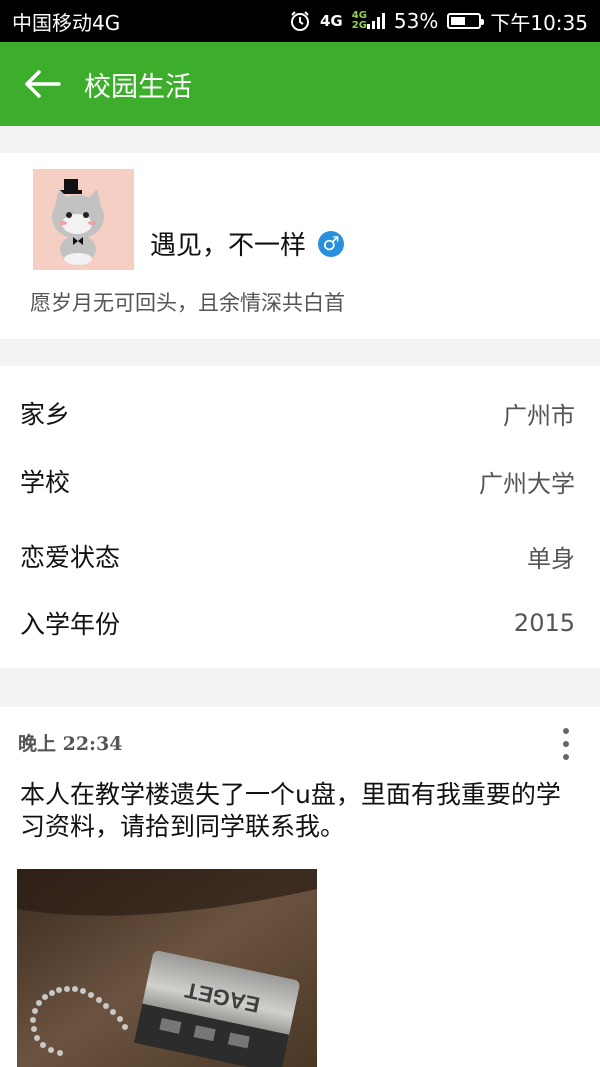 The width and height of the screenshot is (600, 1067). What do you see at coordinates (228, 246) in the screenshot?
I see `profile-name-text: 遇见，不一样` at bounding box center [228, 246].